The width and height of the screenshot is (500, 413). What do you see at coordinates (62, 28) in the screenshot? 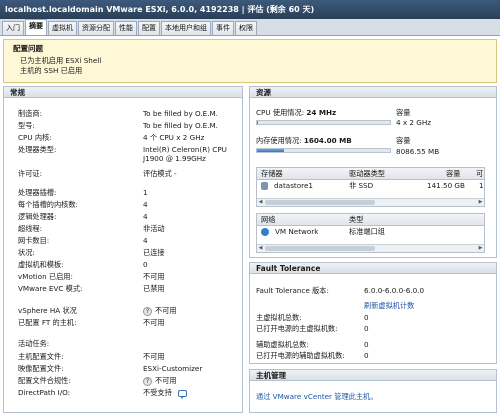
I see `tab-virtual-machines: 虚拟机` at bounding box center [62, 28].